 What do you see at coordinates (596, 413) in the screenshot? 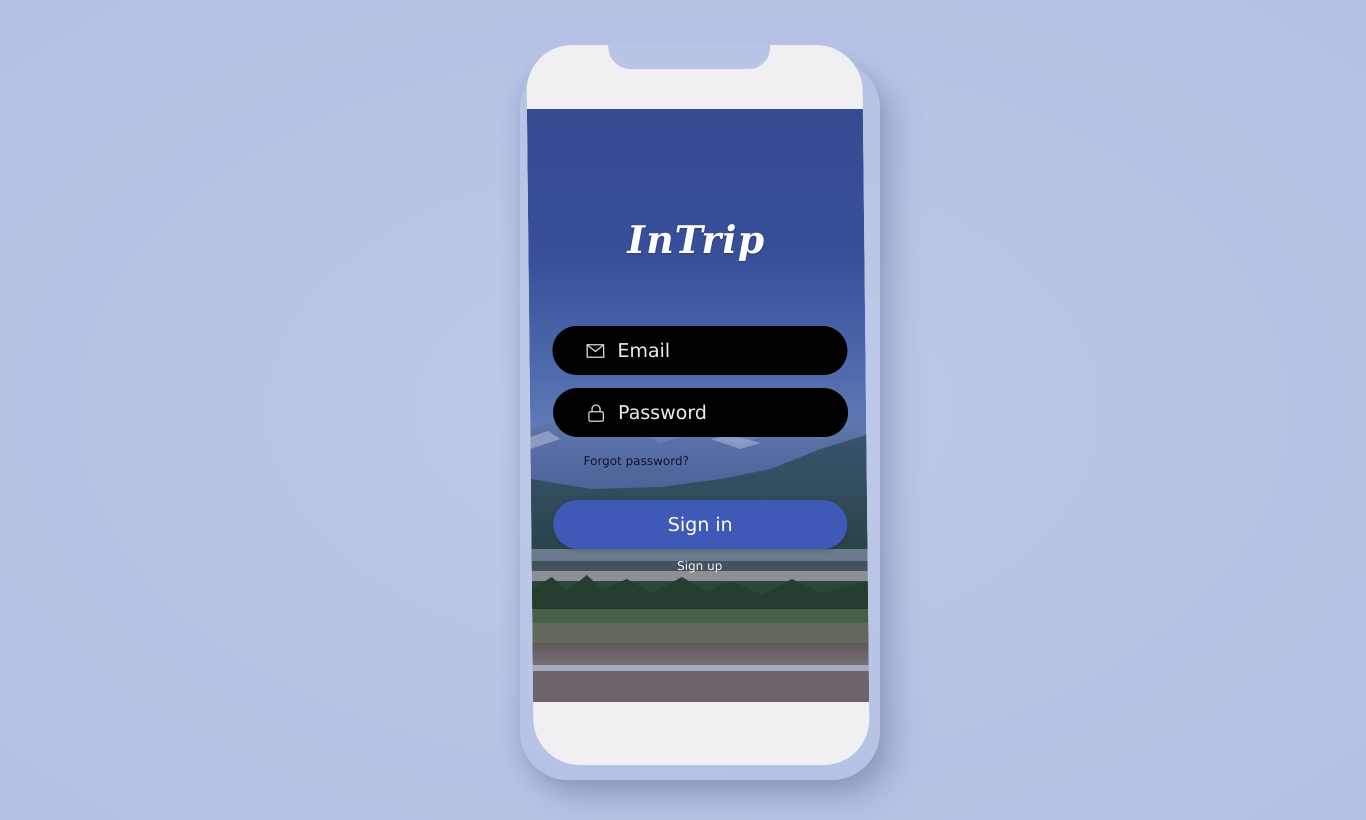
I see `lock-icon` at bounding box center [596, 413].